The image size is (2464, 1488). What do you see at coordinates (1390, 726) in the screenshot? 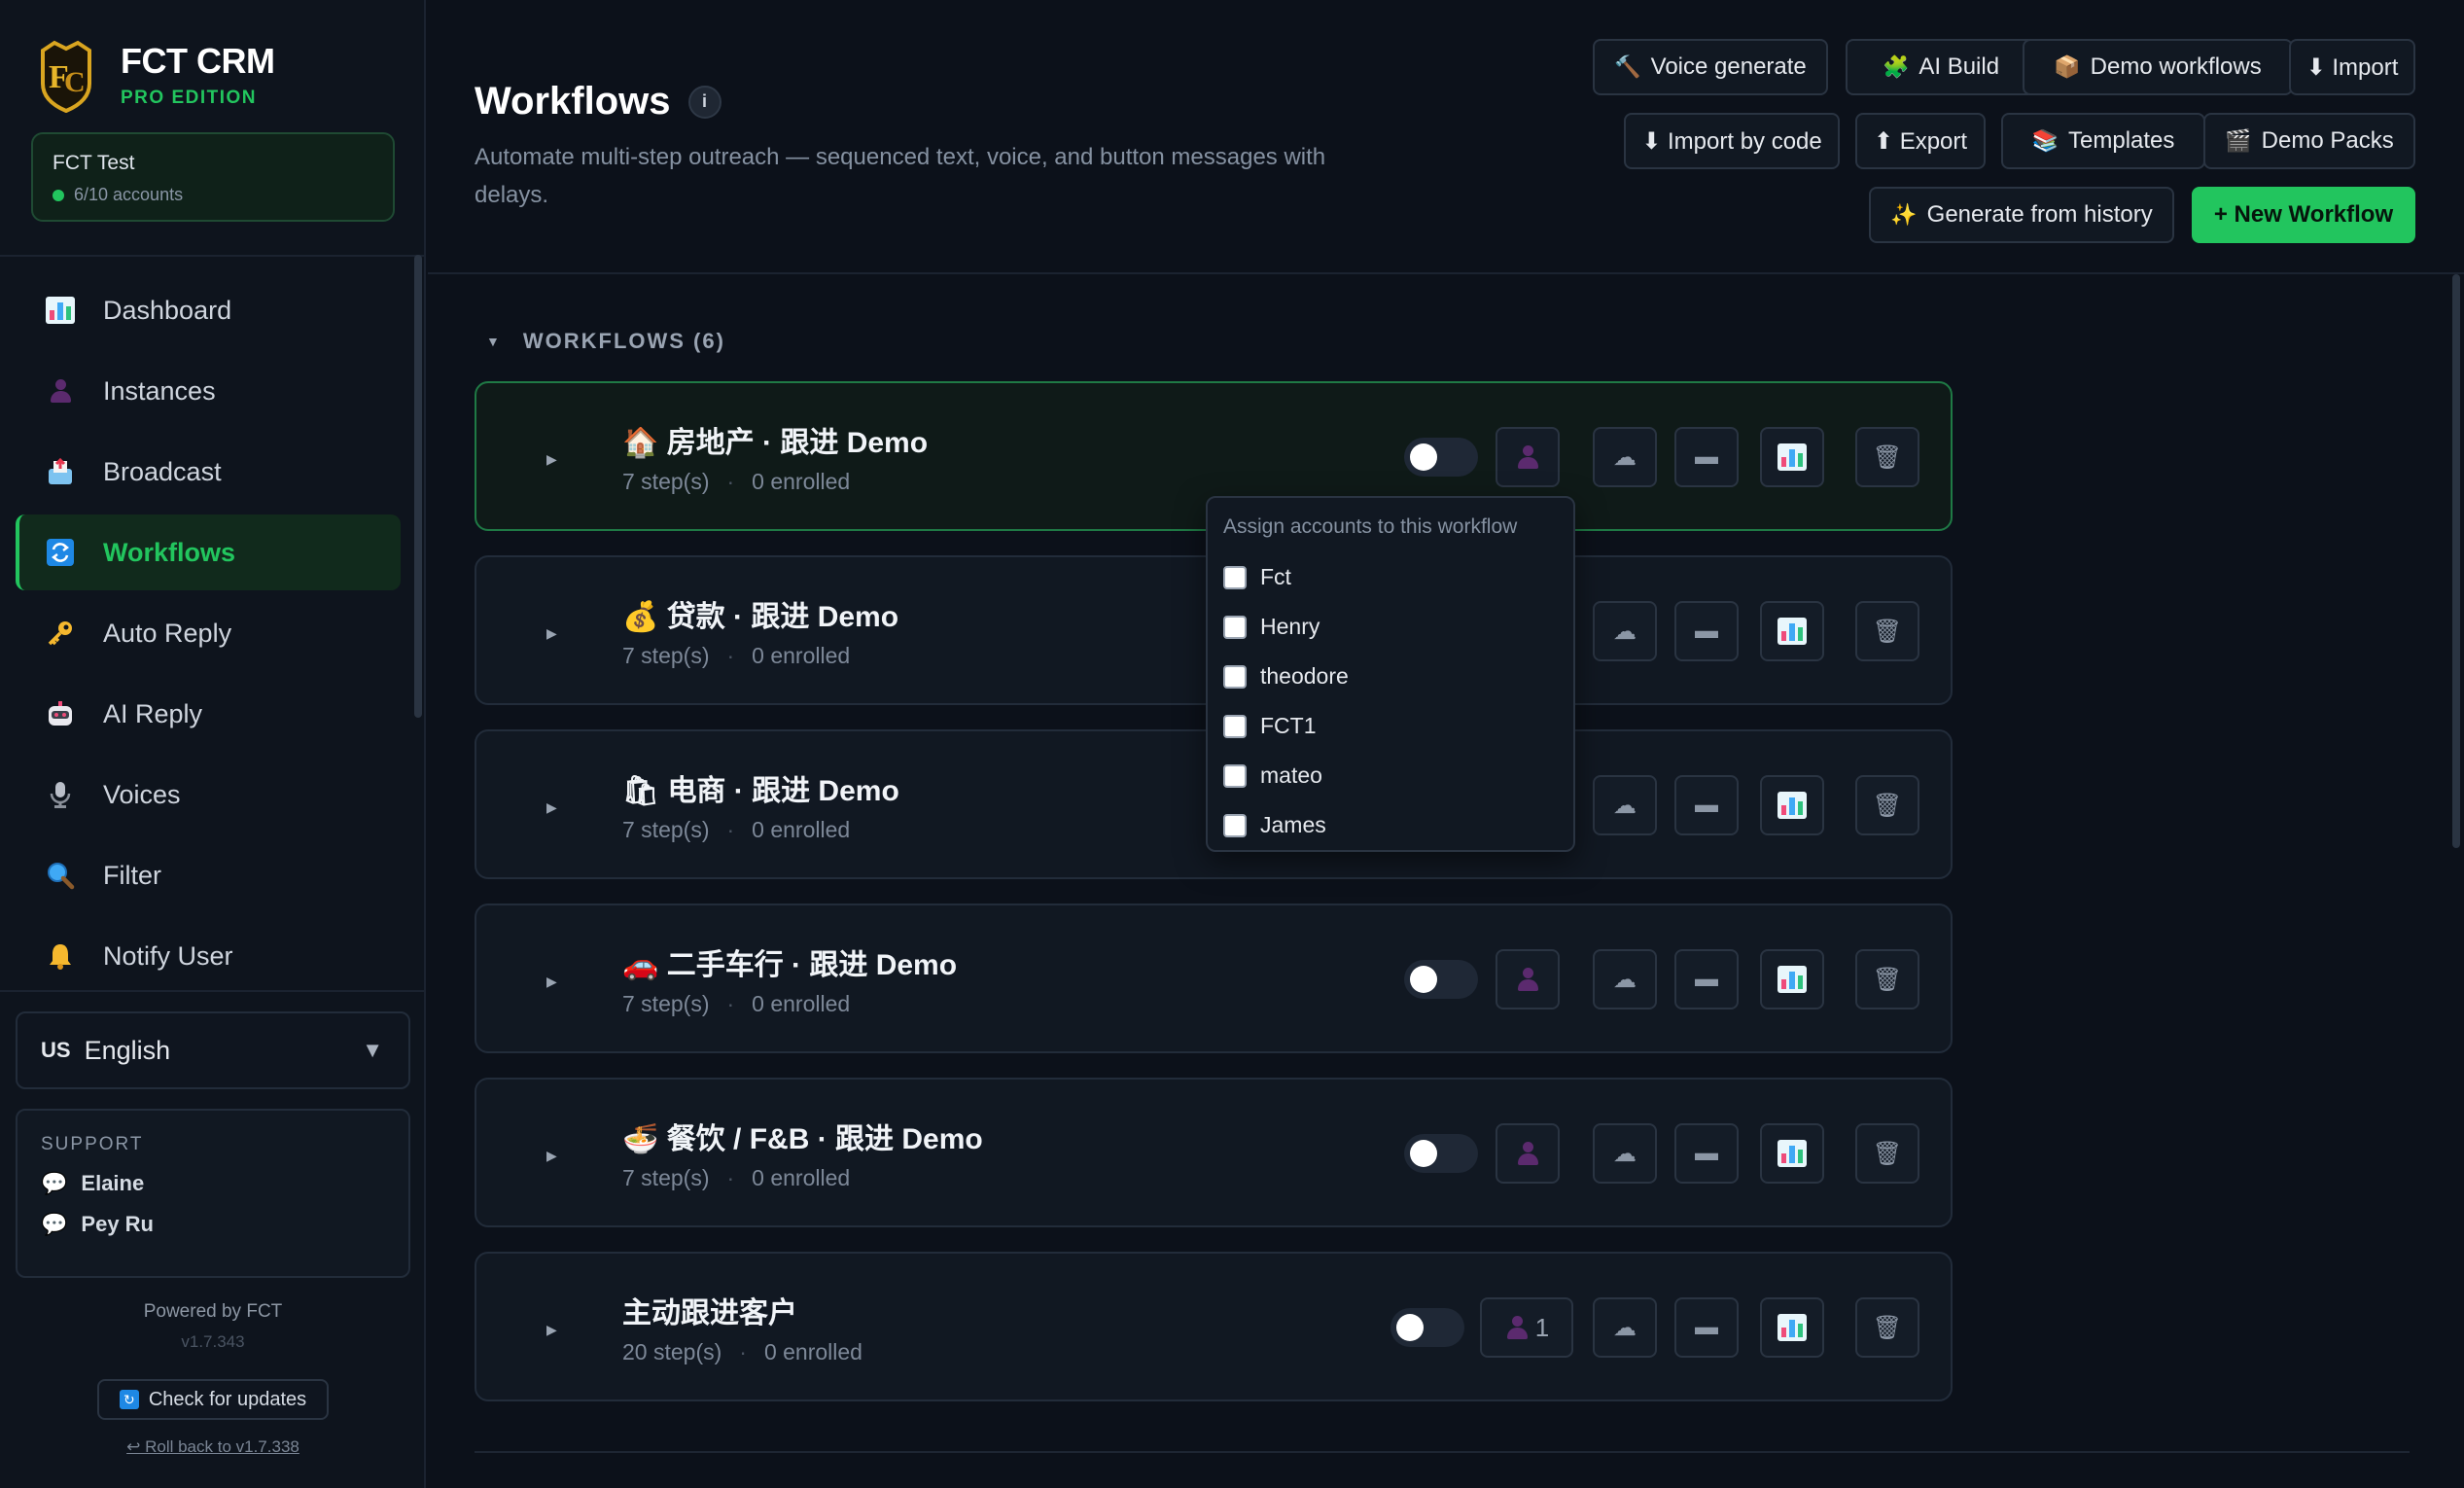
I see `account-option-fct1: FCT1` at bounding box center [1390, 726].